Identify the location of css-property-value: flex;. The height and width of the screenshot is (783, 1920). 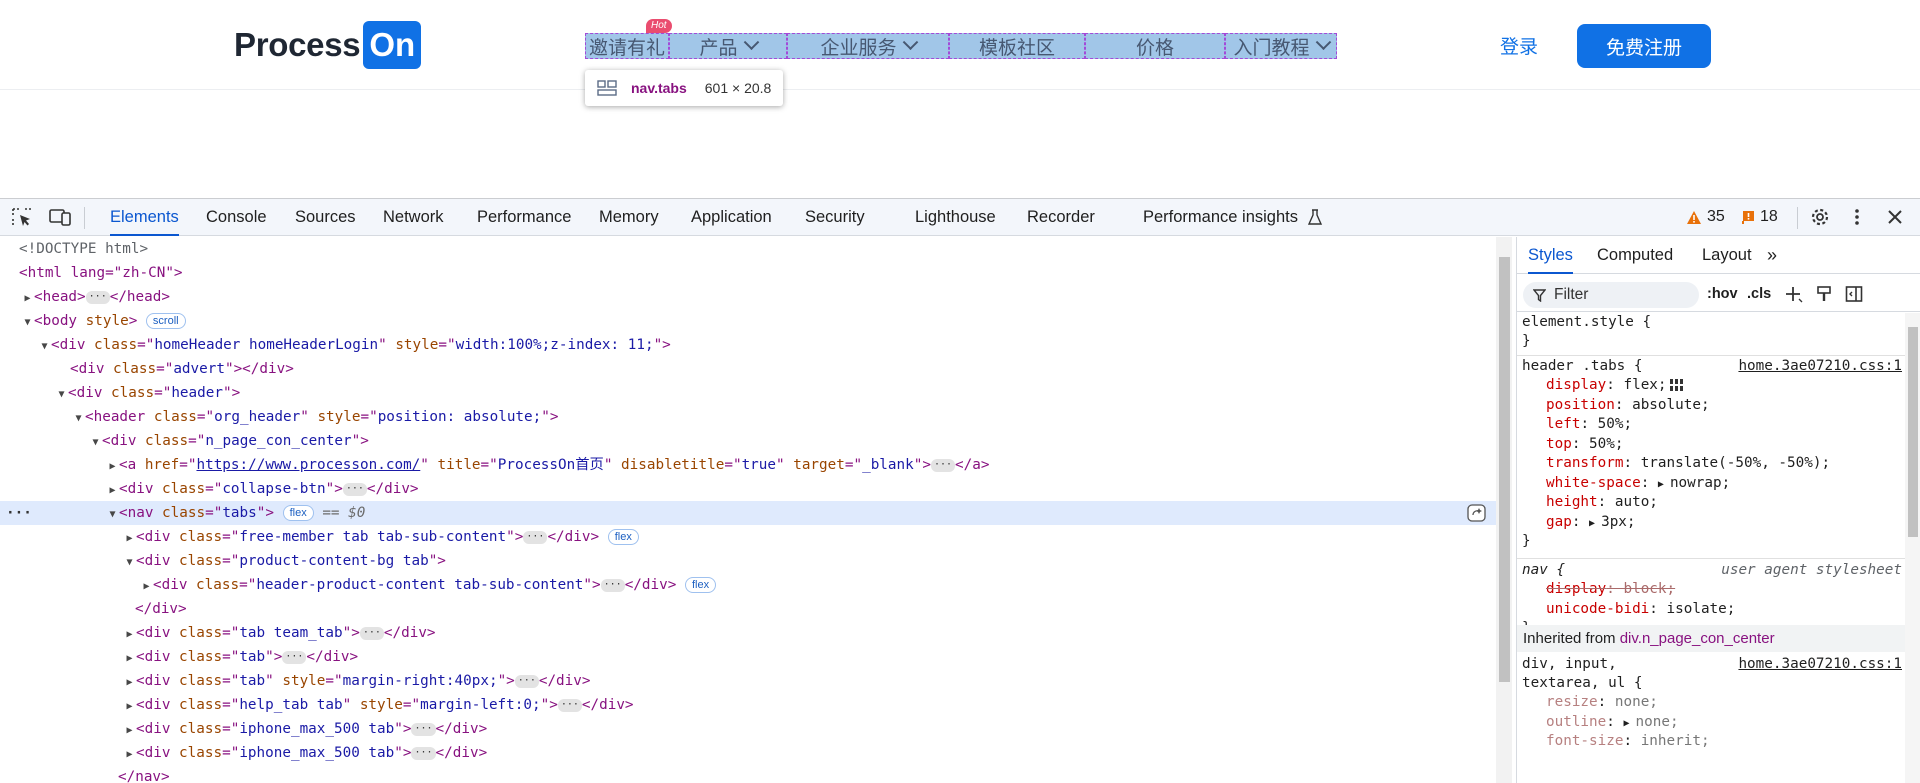
(1644, 385).